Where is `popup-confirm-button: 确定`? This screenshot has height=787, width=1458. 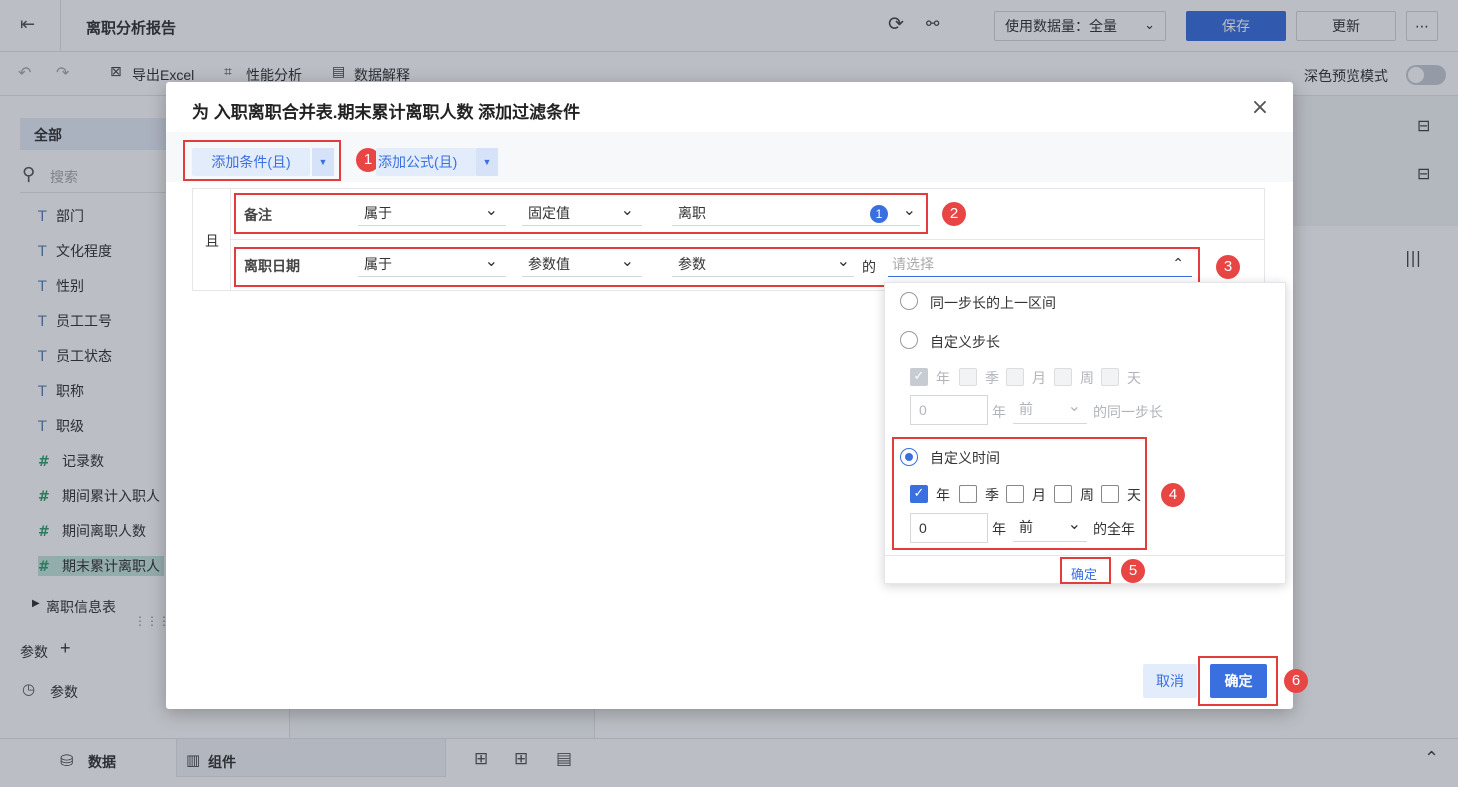
popup-confirm-button: 确定 is located at coordinates (1084, 573).